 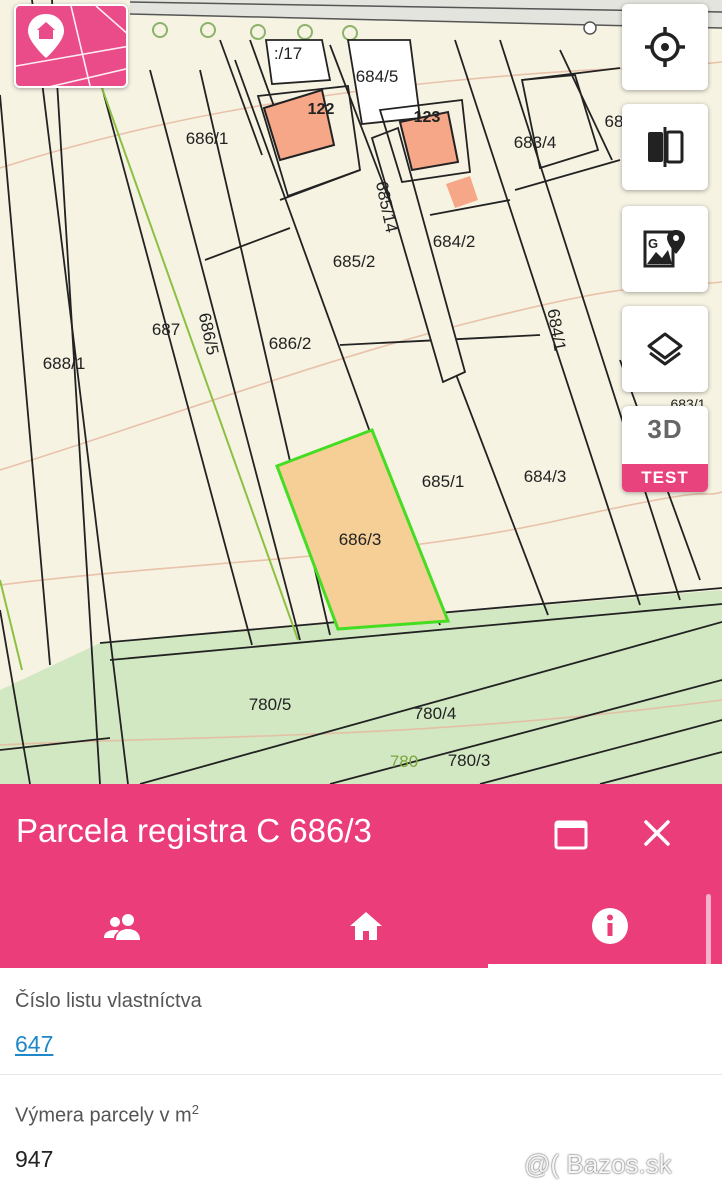 What do you see at coordinates (195, 1109) in the screenshot?
I see `parcel-area-unit-sup: 2` at bounding box center [195, 1109].